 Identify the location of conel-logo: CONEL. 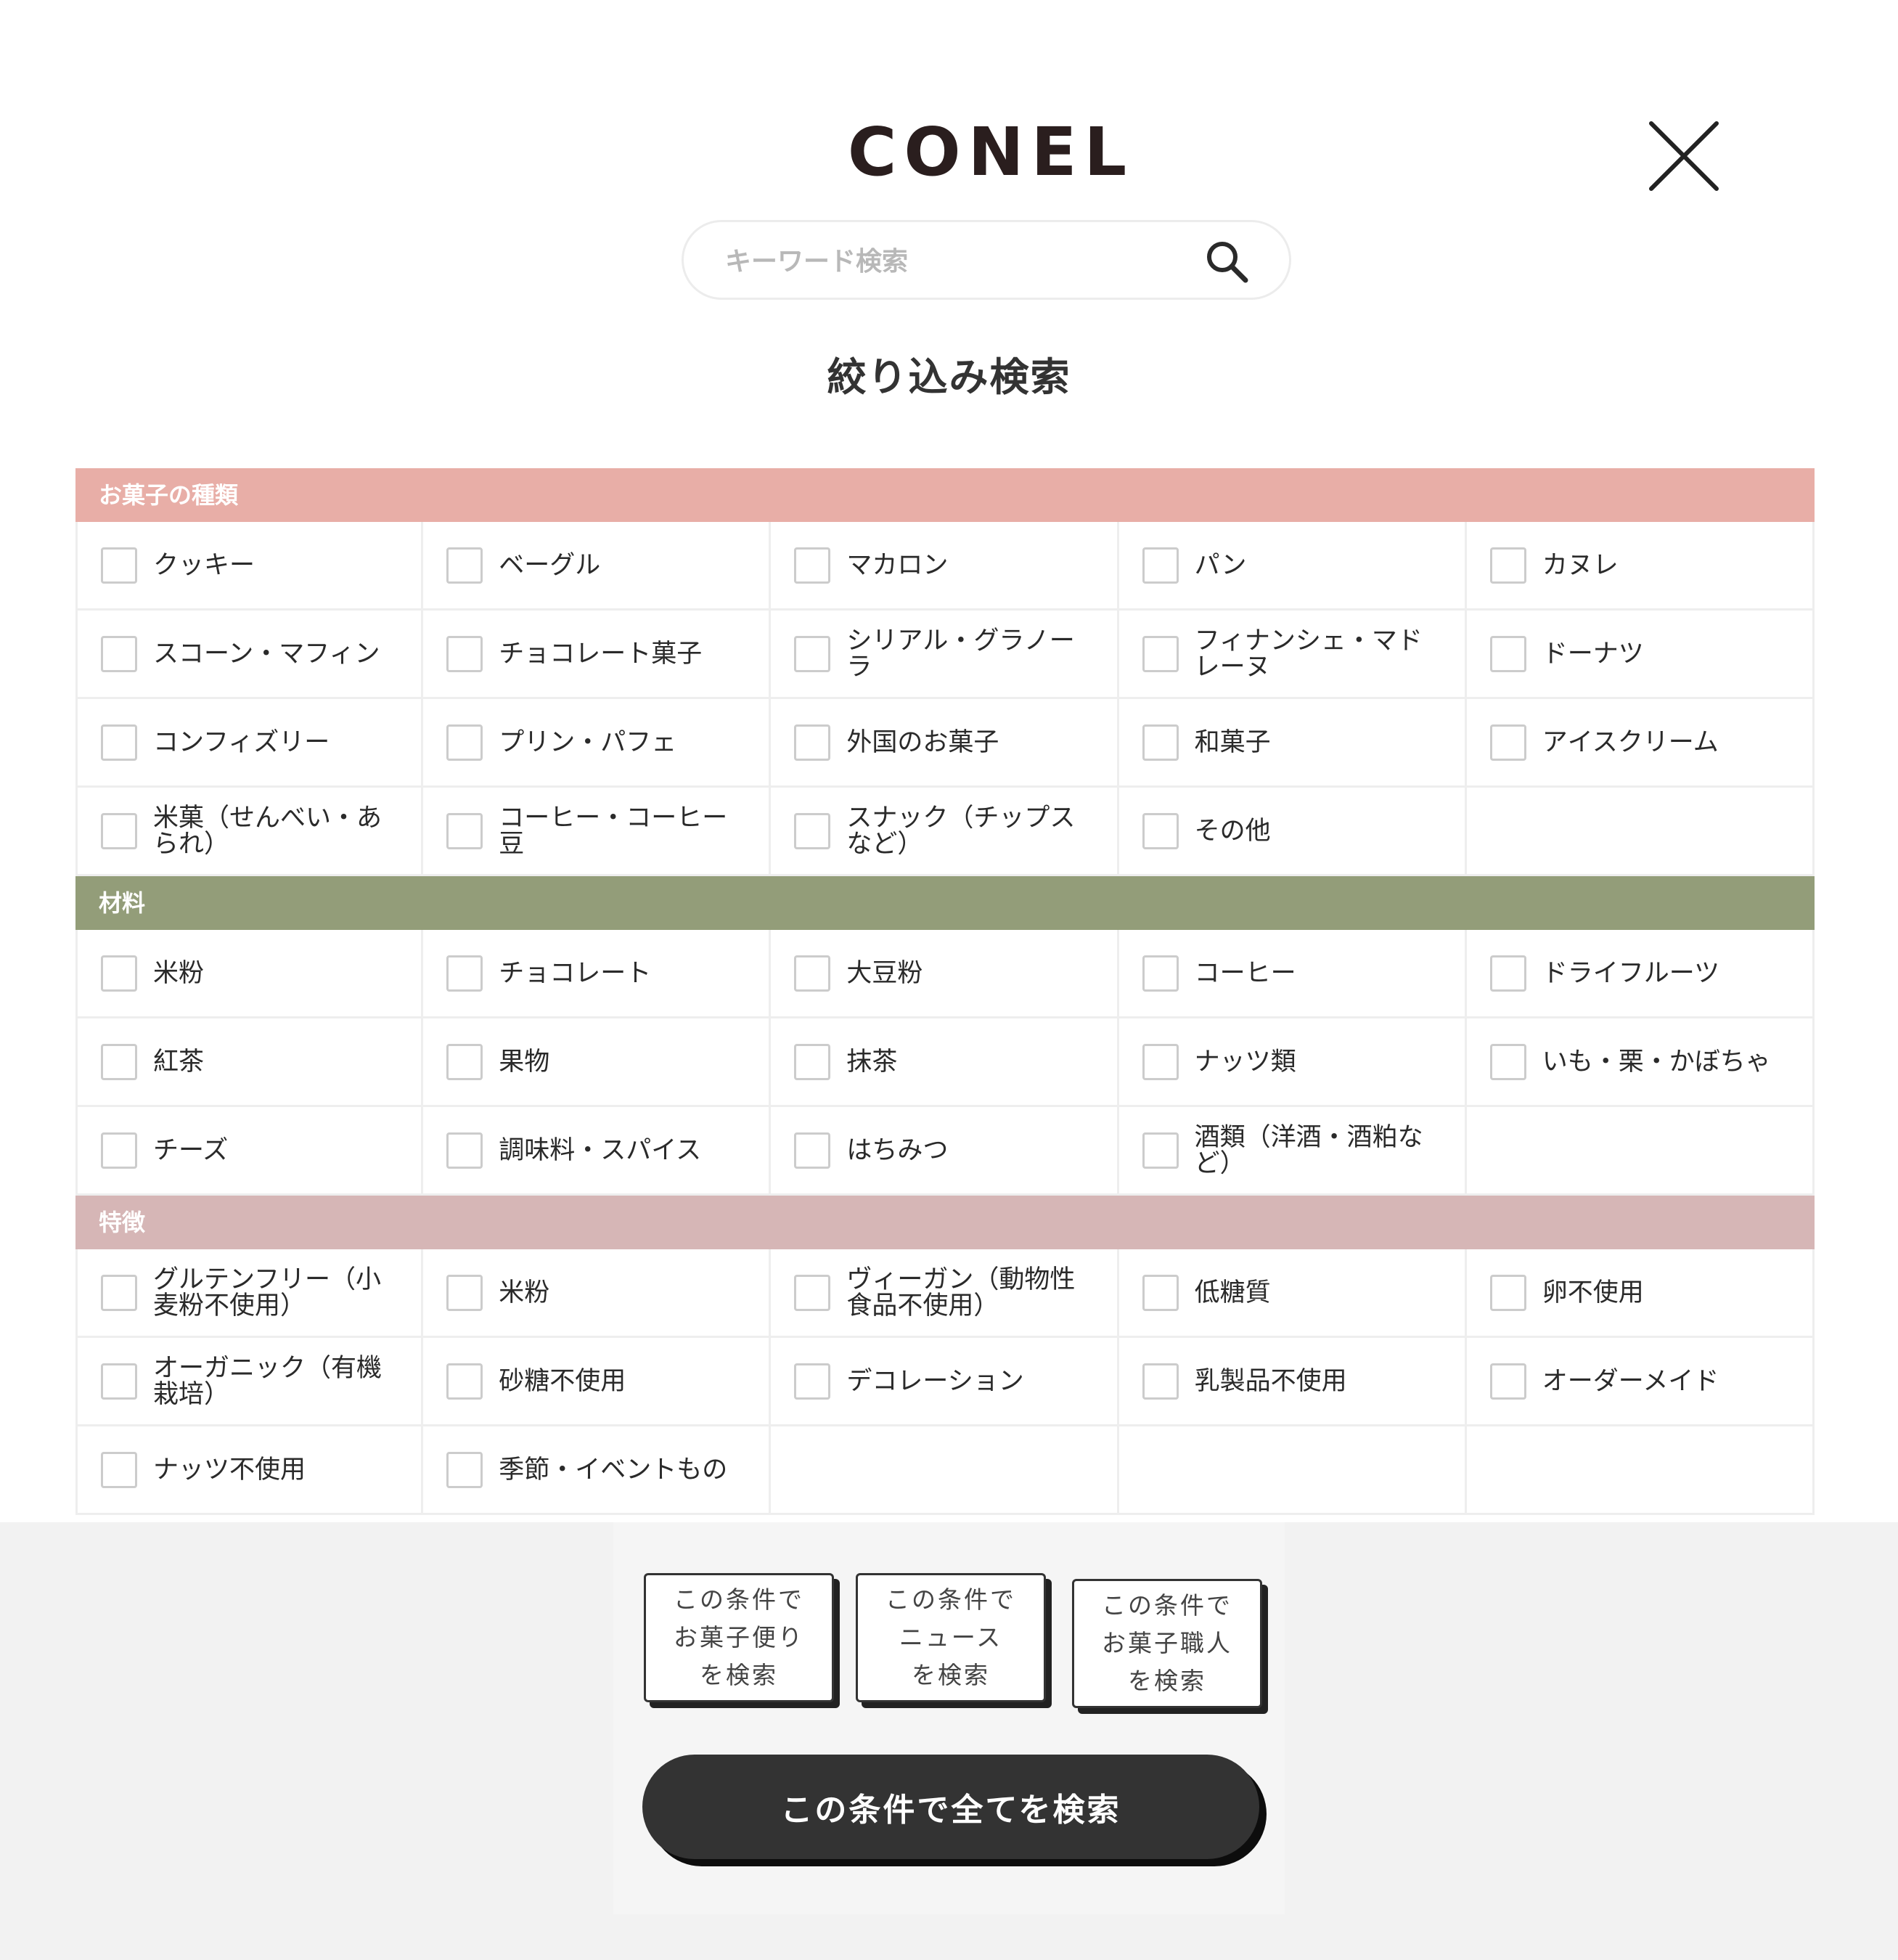
(990, 153).